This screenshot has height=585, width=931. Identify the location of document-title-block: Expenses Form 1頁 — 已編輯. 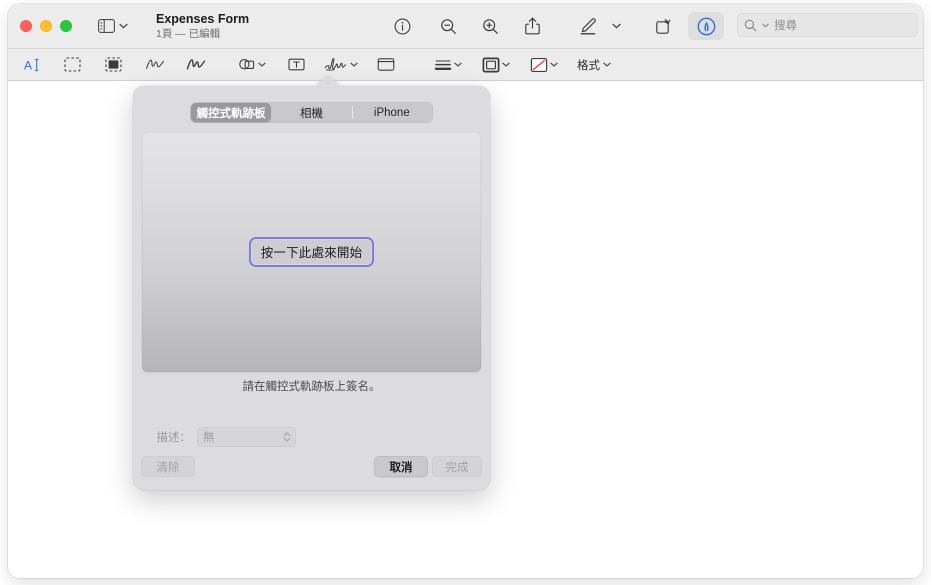
(202, 26).